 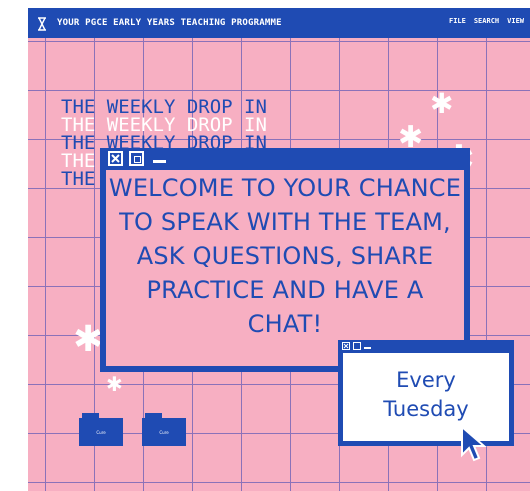 What do you see at coordinates (475, 446) in the screenshot?
I see `cursor-icon` at bounding box center [475, 446].